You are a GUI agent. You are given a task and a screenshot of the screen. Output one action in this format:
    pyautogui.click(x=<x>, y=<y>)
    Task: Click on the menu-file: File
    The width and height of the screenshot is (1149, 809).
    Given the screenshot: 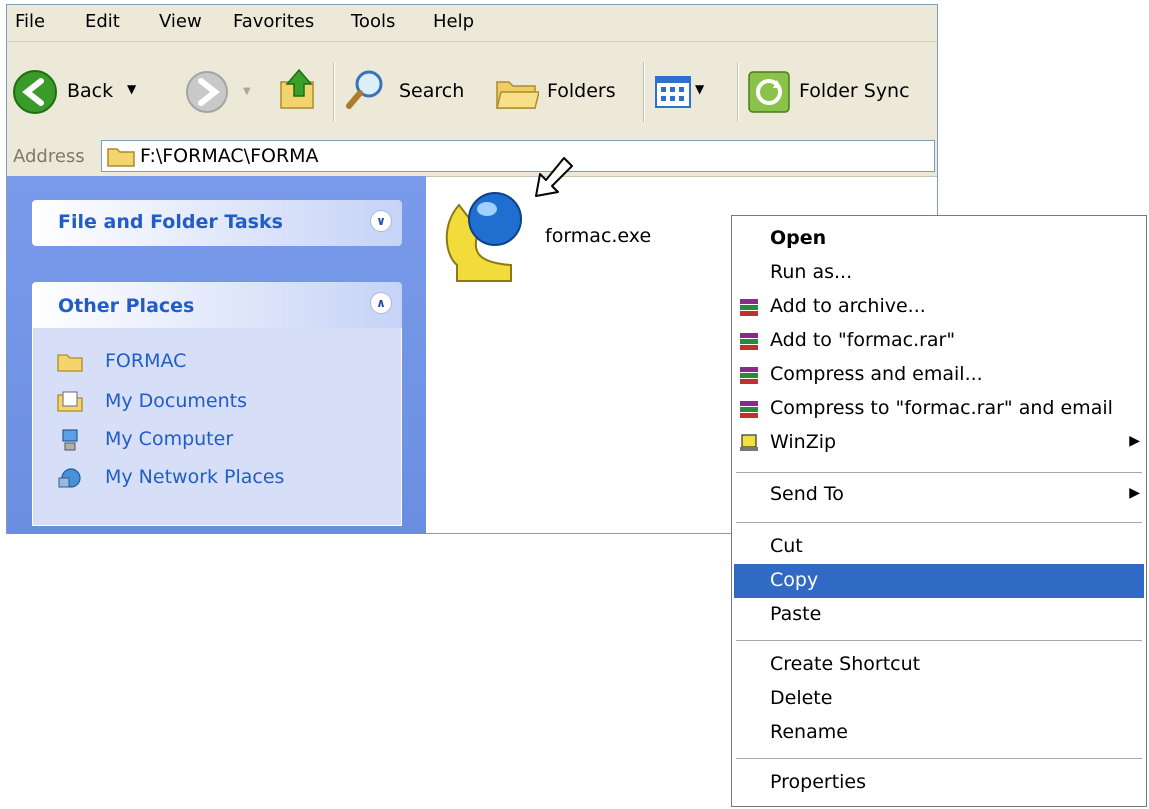 What is the action you would take?
    pyautogui.click(x=30, y=21)
    